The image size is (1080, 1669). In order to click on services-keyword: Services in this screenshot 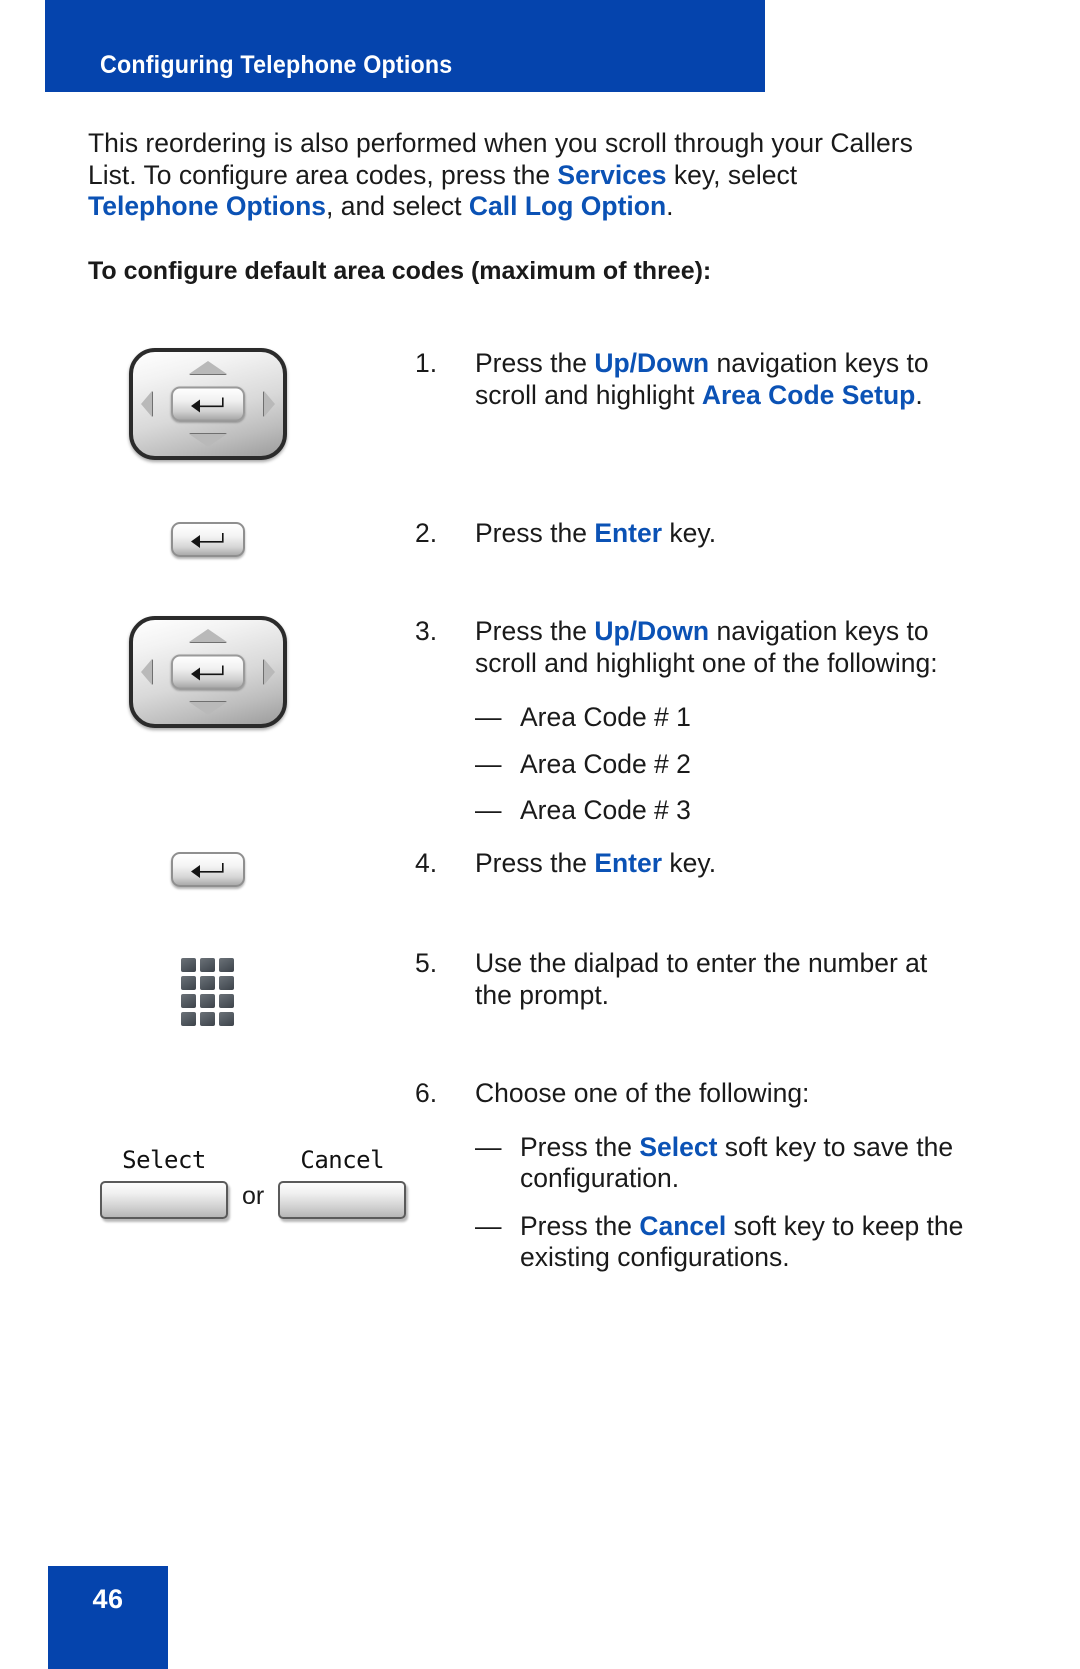, I will do `click(612, 174)`.